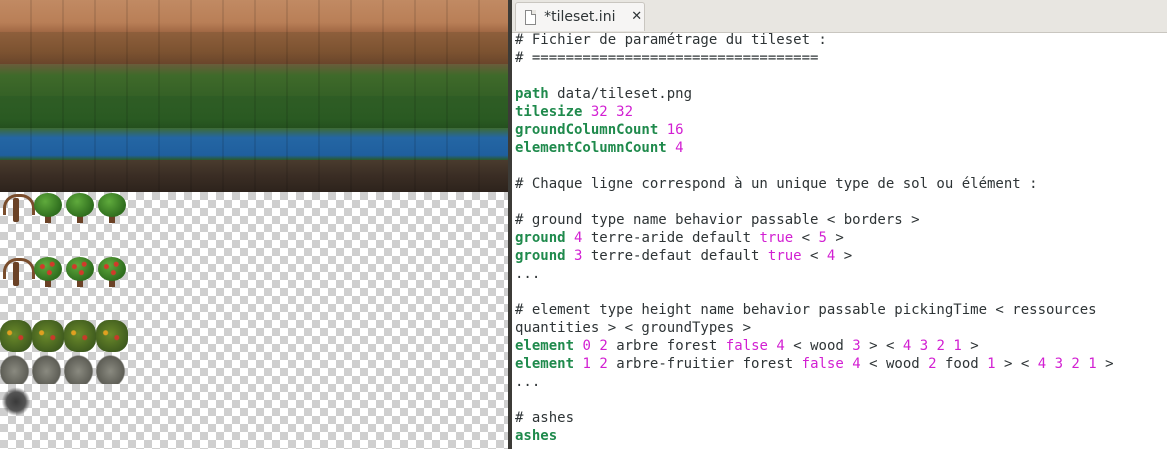 The image size is (1167, 449). What do you see at coordinates (675, 130) in the screenshot?
I see `value-token: 16` at bounding box center [675, 130].